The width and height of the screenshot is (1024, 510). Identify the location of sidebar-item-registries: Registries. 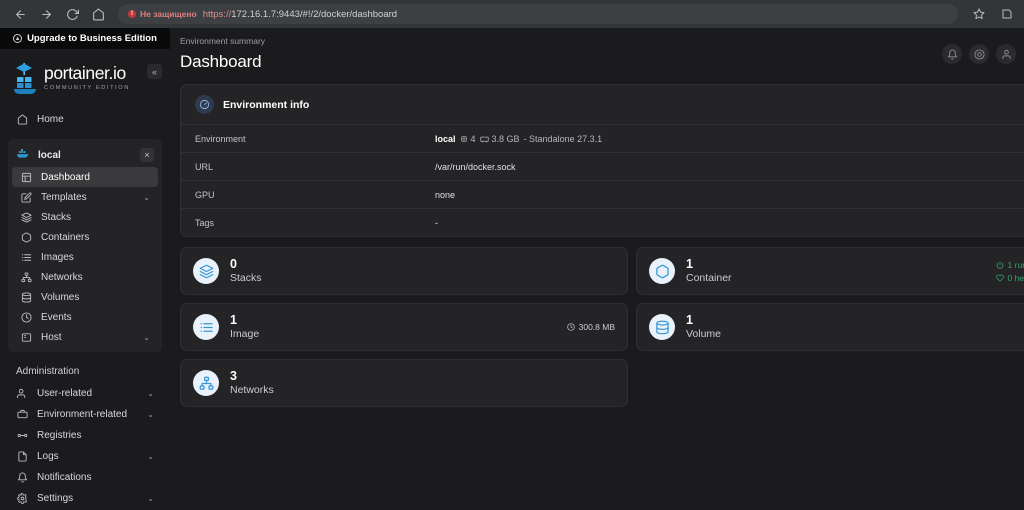
(85, 435).